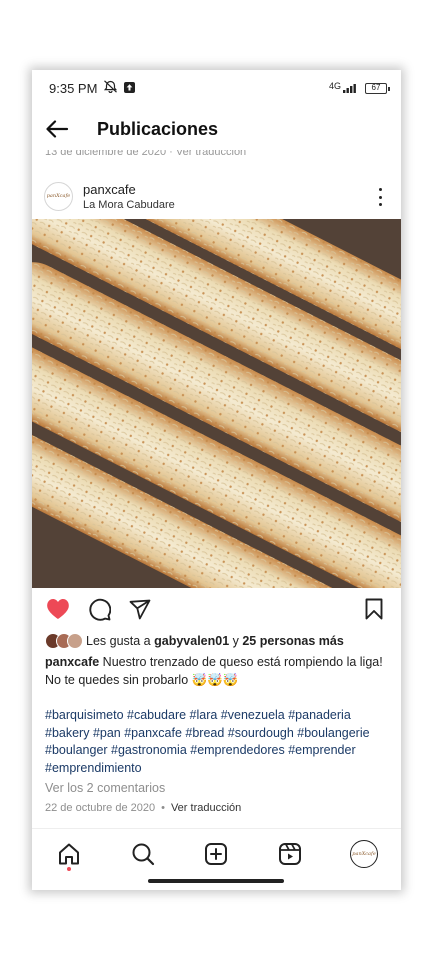 Image resolution: width=432 pixels, height=960 pixels. Describe the element at coordinates (380, 197) in the screenshot. I see `more-options-icon` at that location.